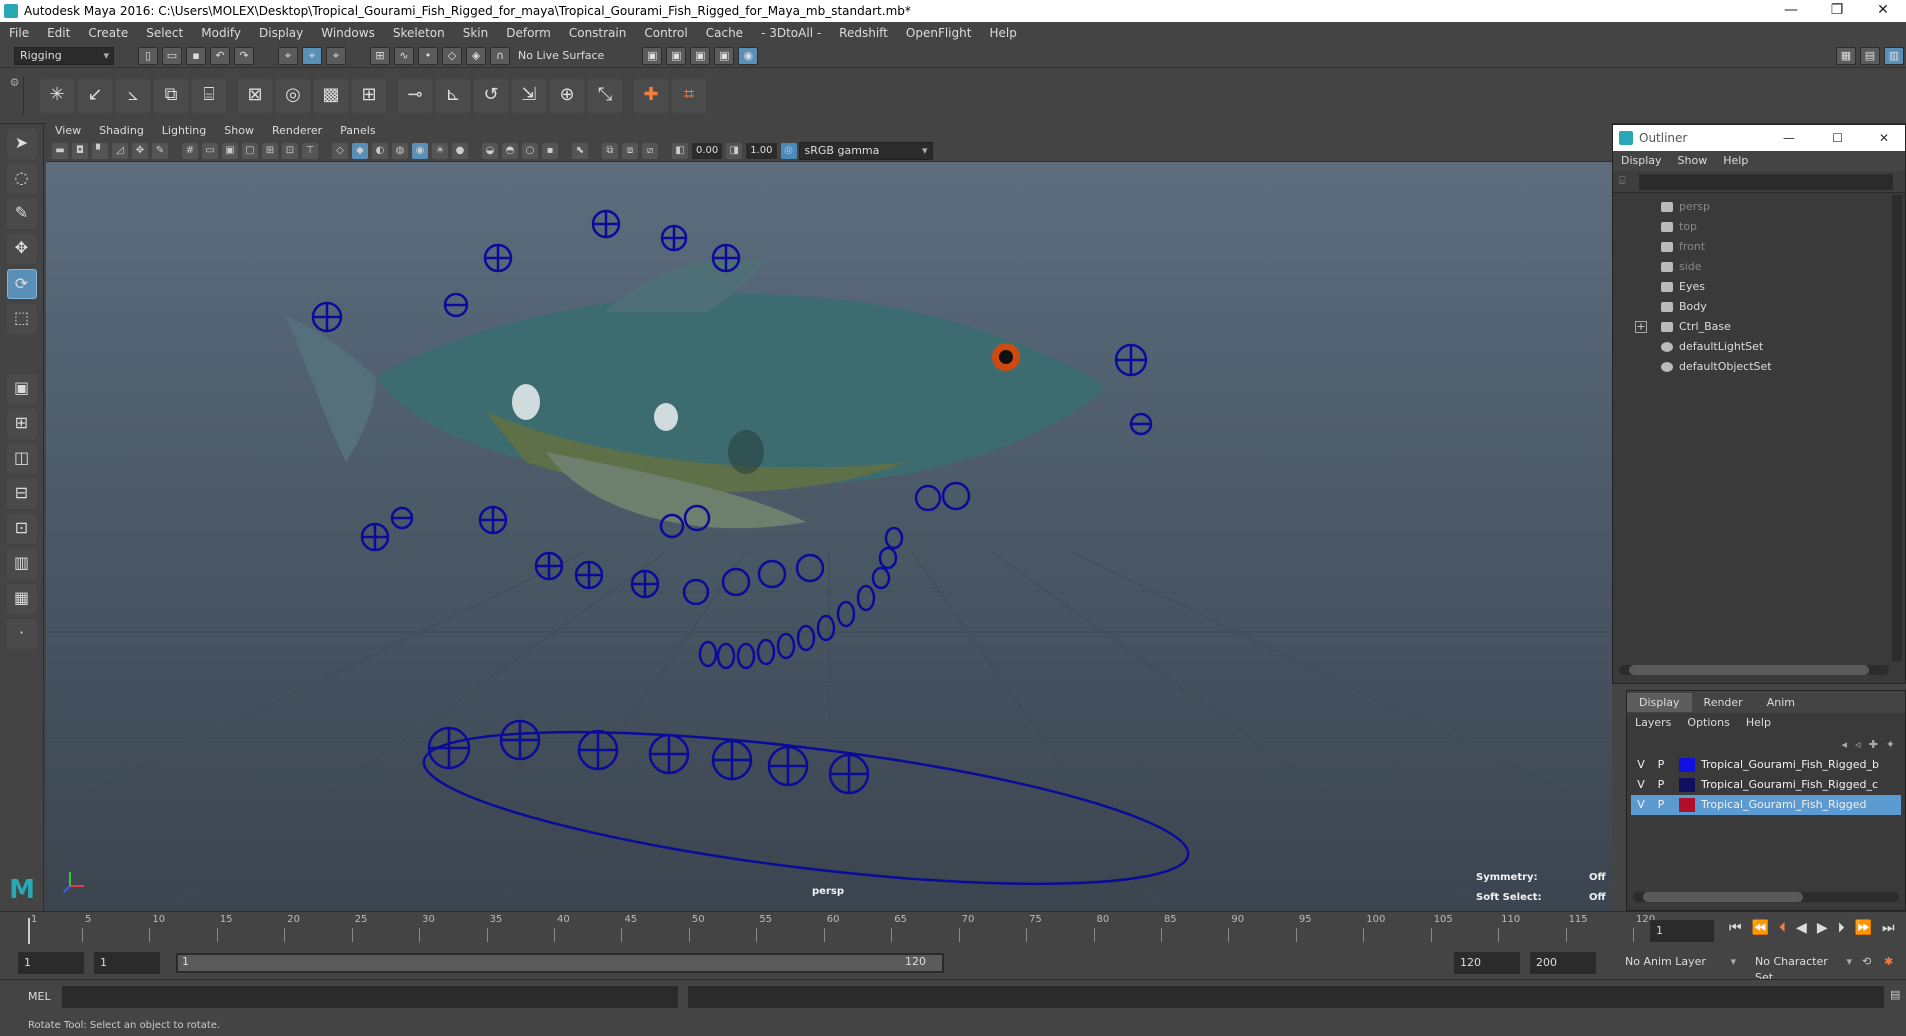 This screenshot has height=1036, width=1906. I want to click on layer-color-swatch, so click(1687, 765).